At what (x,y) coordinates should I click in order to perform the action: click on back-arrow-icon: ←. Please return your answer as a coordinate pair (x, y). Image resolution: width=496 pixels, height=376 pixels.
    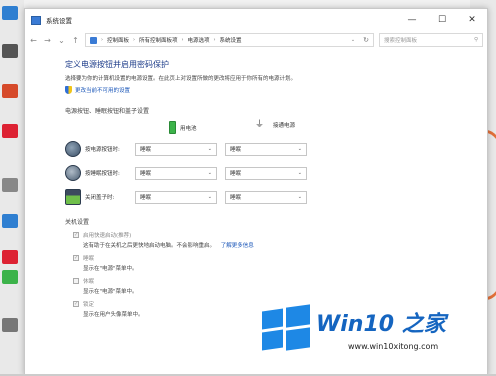
    Looking at the image, I should click on (33, 40).